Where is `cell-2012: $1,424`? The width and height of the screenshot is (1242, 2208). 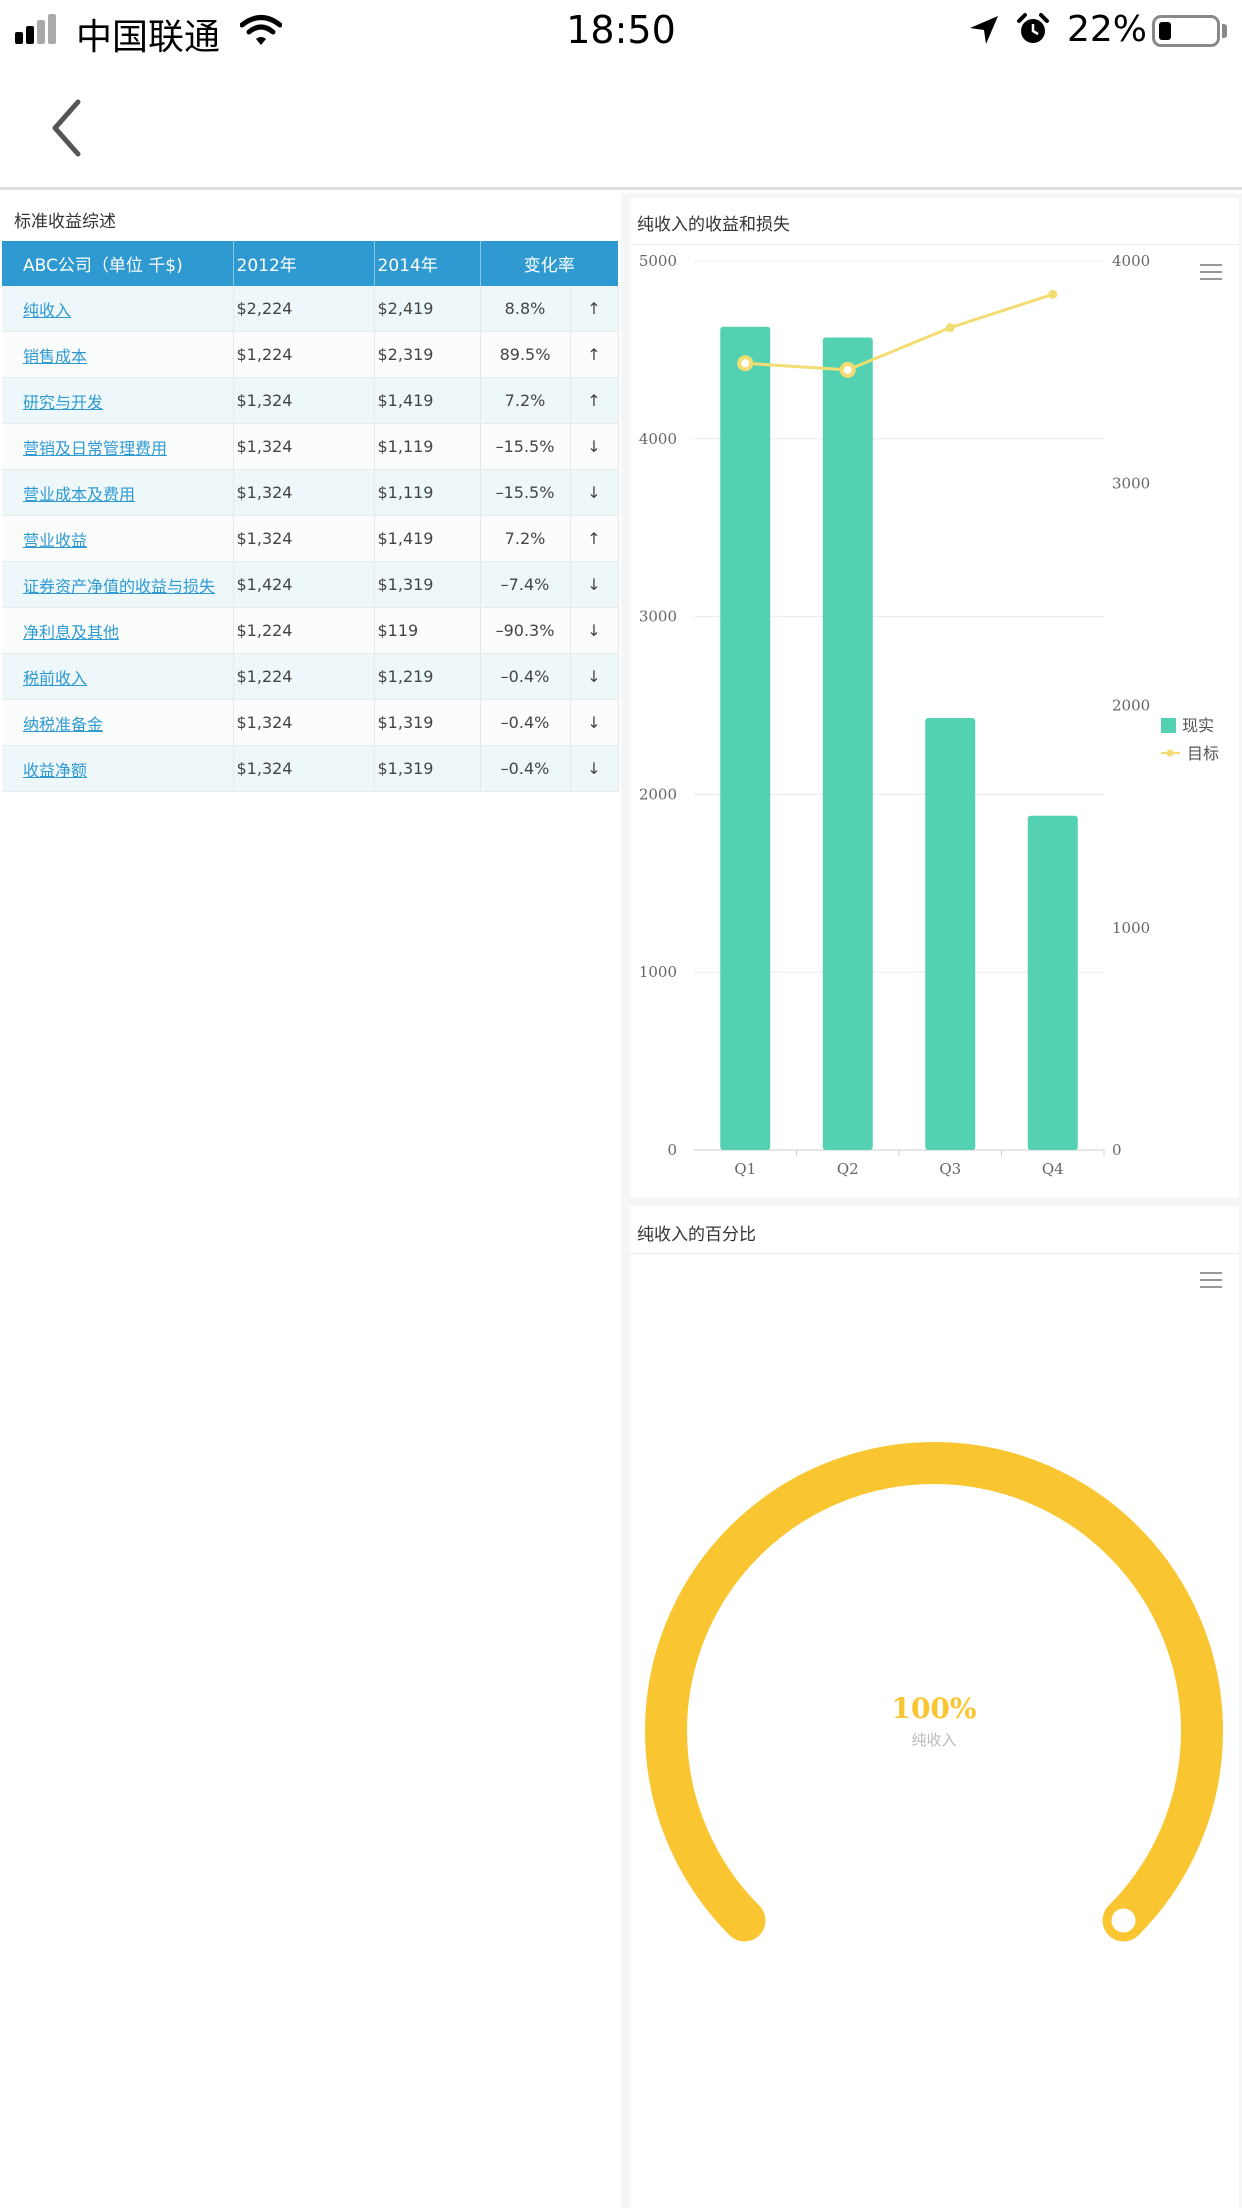 cell-2012: $1,424 is located at coordinates (304, 584).